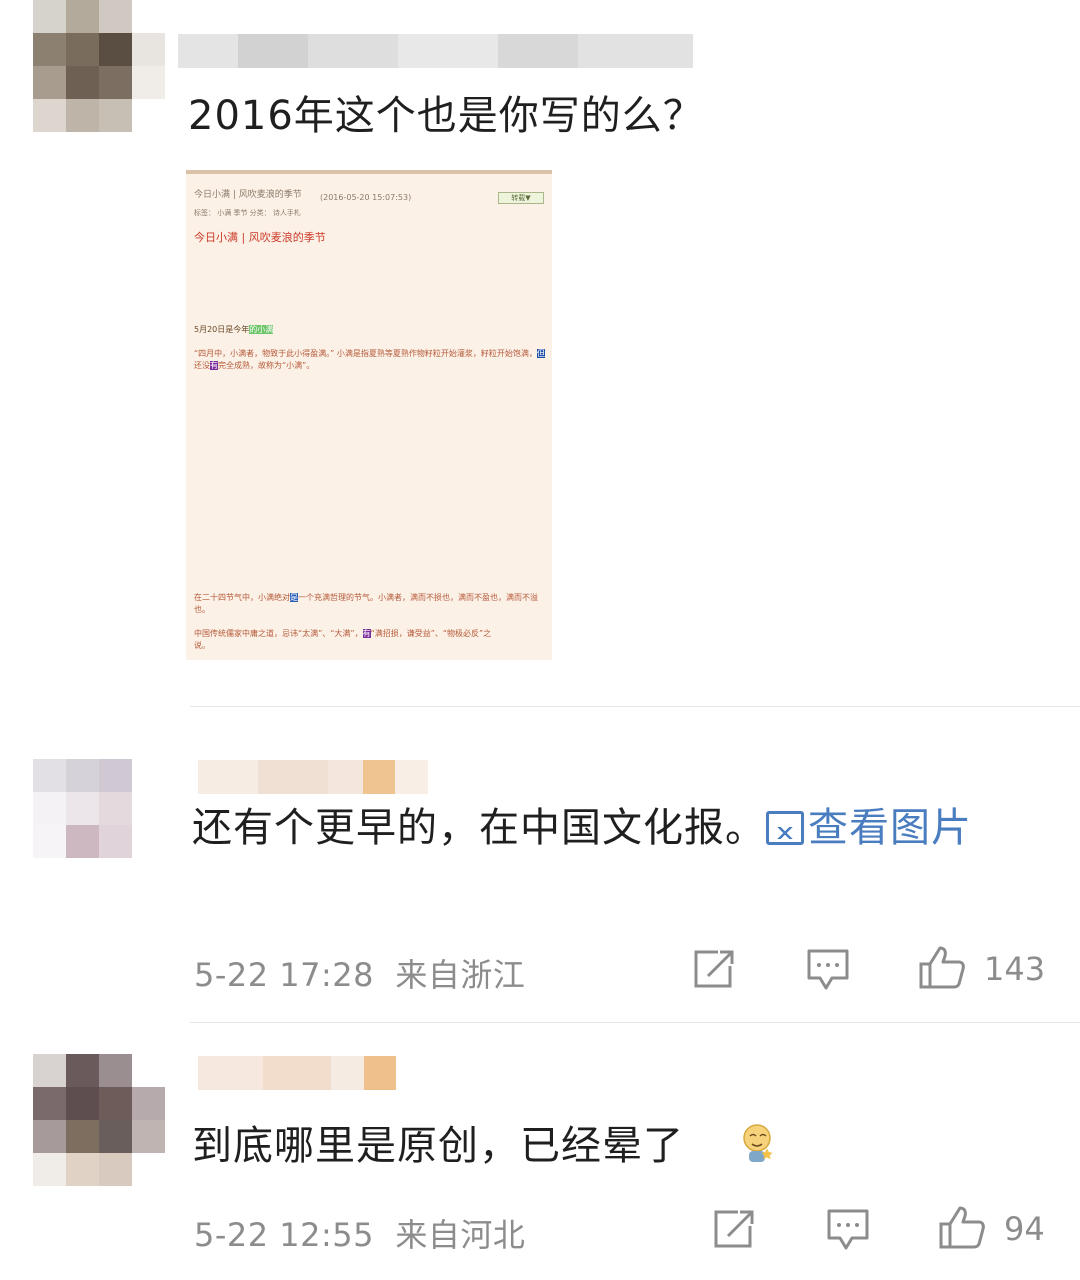  What do you see at coordinates (1015, 969) in the screenshot?
I see `like-count: 143` at bounding box center [1015, 969].